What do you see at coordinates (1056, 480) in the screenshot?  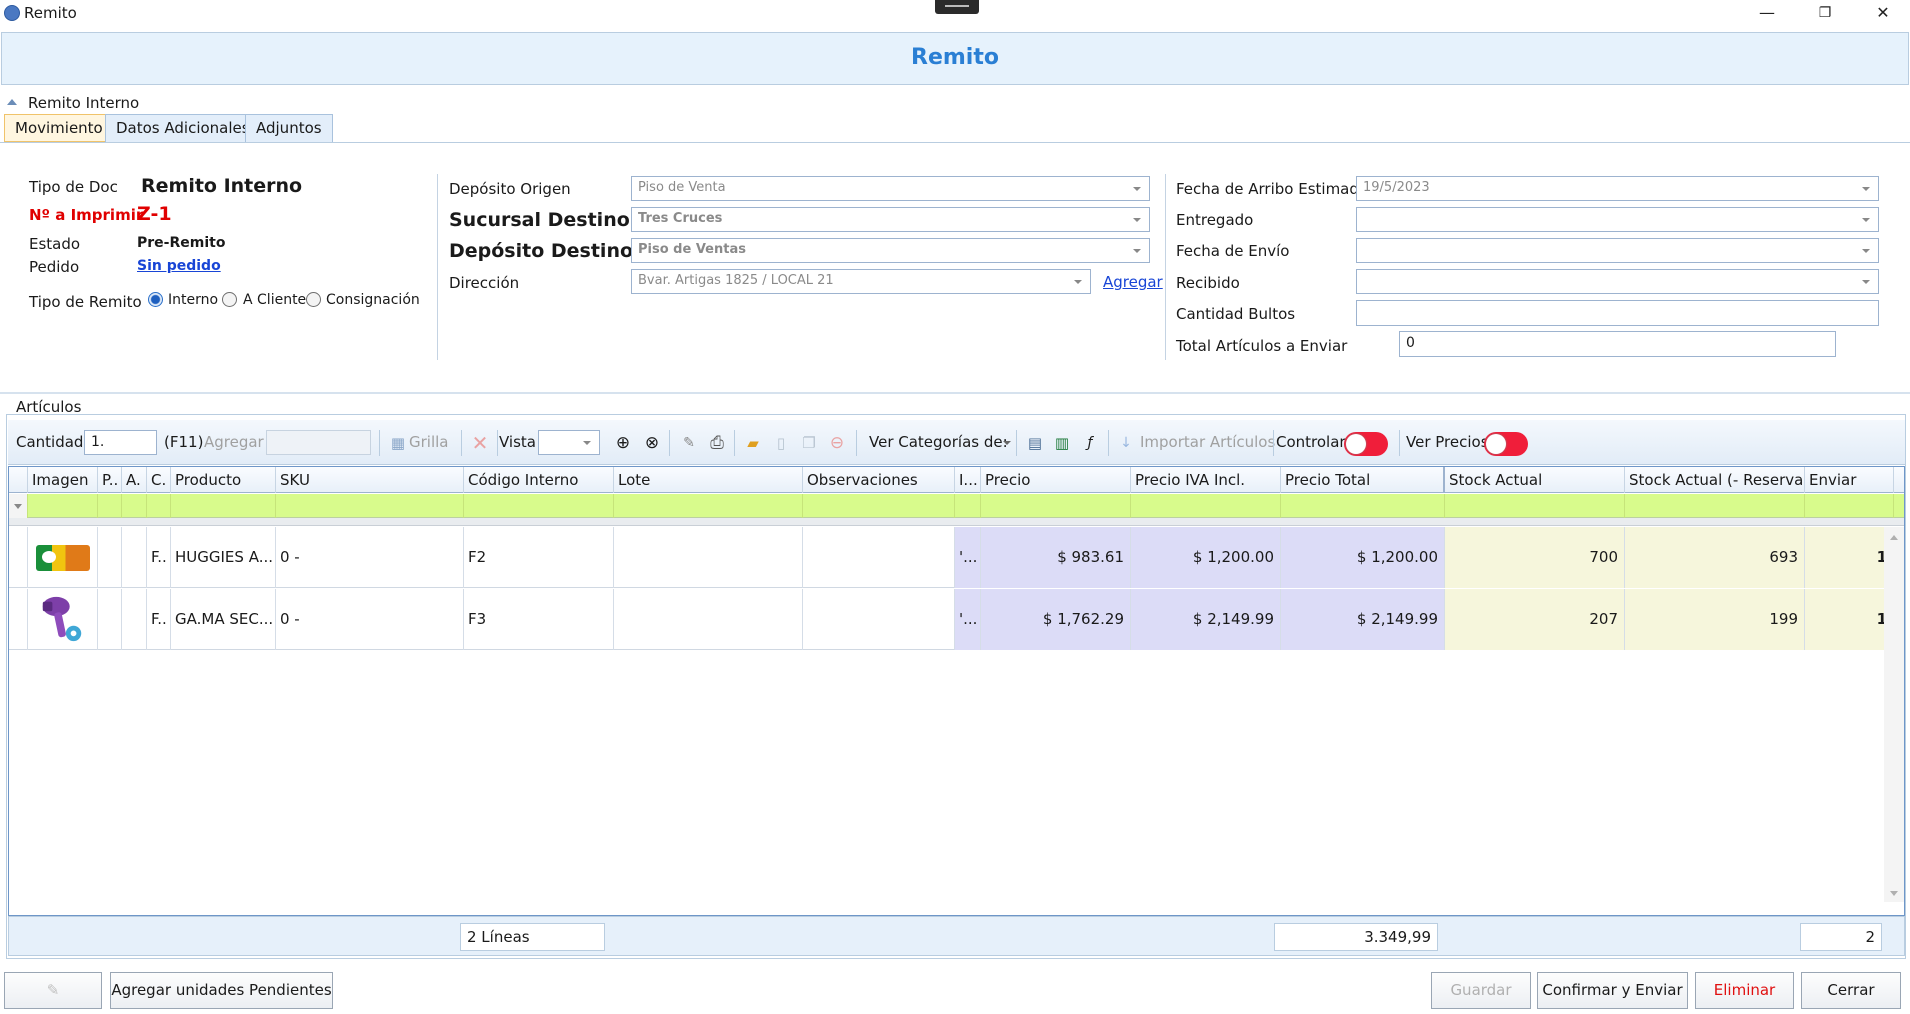 I see `col-precio: Precio` at bounding box center [1056, 480].